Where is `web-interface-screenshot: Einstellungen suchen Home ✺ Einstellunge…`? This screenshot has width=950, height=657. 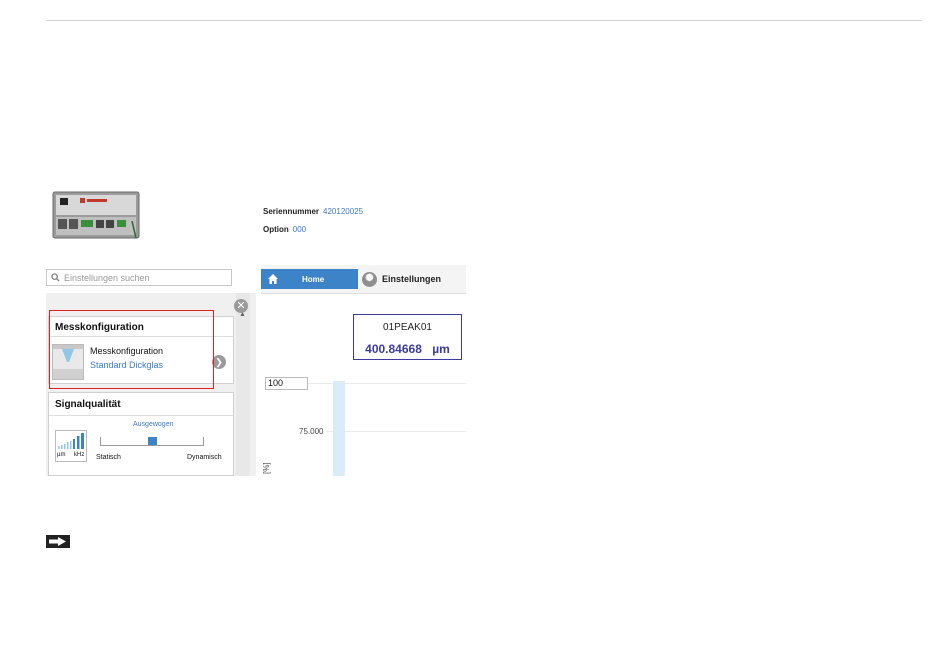 web-interface-screenshot: Einstellungen suchen Home ✺ Einstellunge… is located at coordinates (256, 370).